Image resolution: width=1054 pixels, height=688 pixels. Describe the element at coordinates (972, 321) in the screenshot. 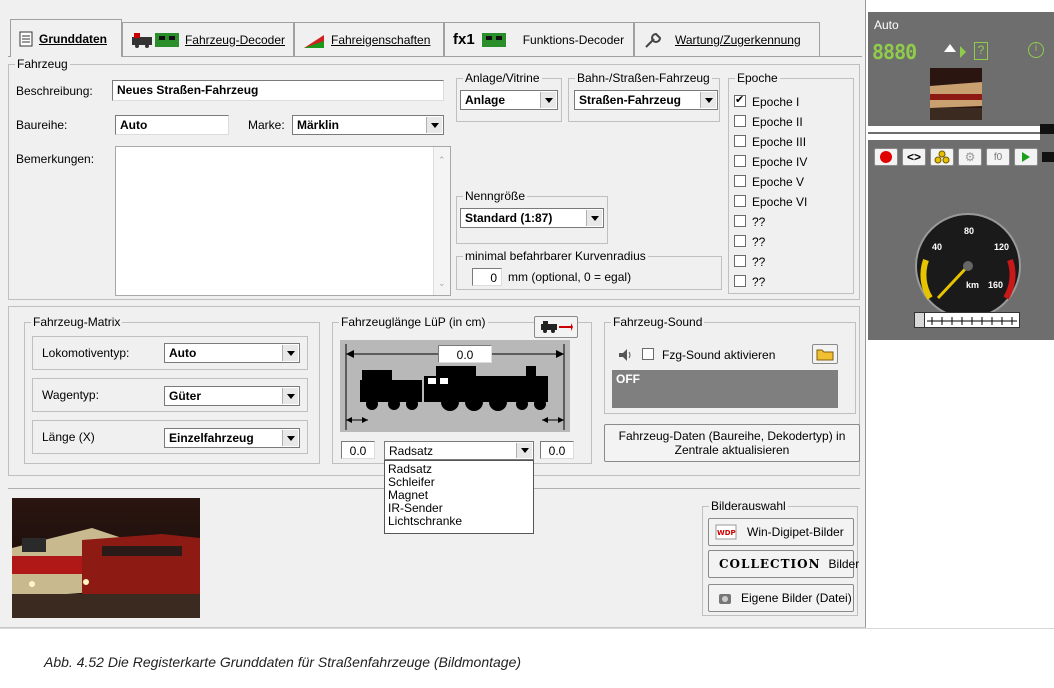

I see `slider-ticks` at that location.